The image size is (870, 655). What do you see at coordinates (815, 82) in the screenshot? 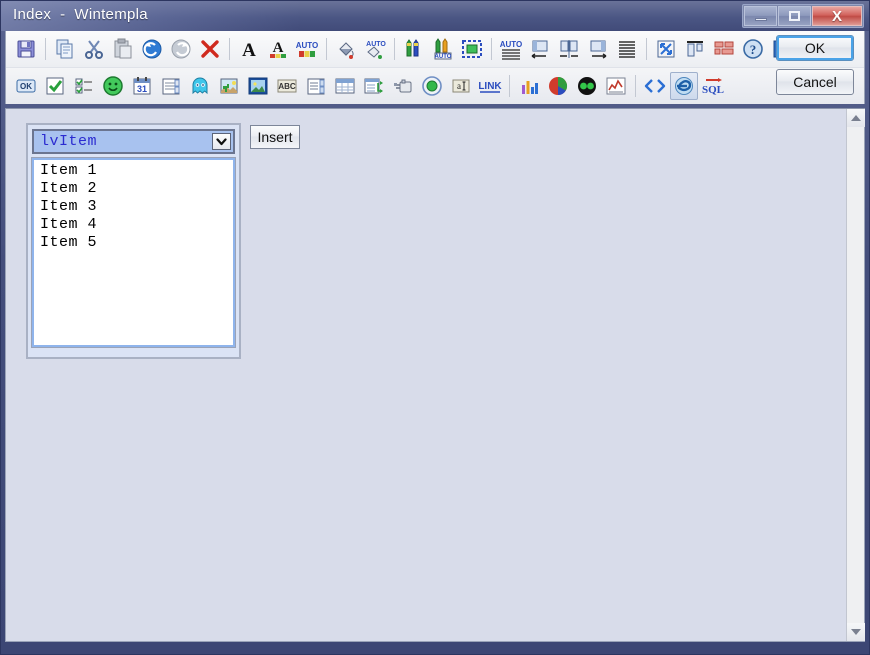
I see `cancel-button: Cancel` at bounding box center [815, 82].